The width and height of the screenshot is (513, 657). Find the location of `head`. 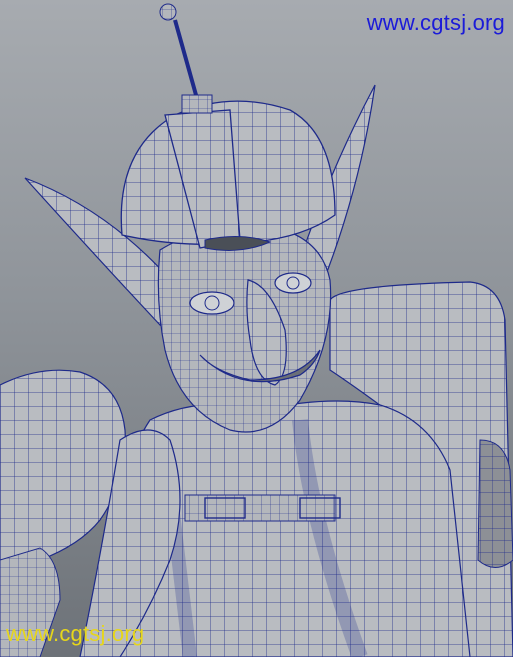

head is located at coordinates (244, 328).